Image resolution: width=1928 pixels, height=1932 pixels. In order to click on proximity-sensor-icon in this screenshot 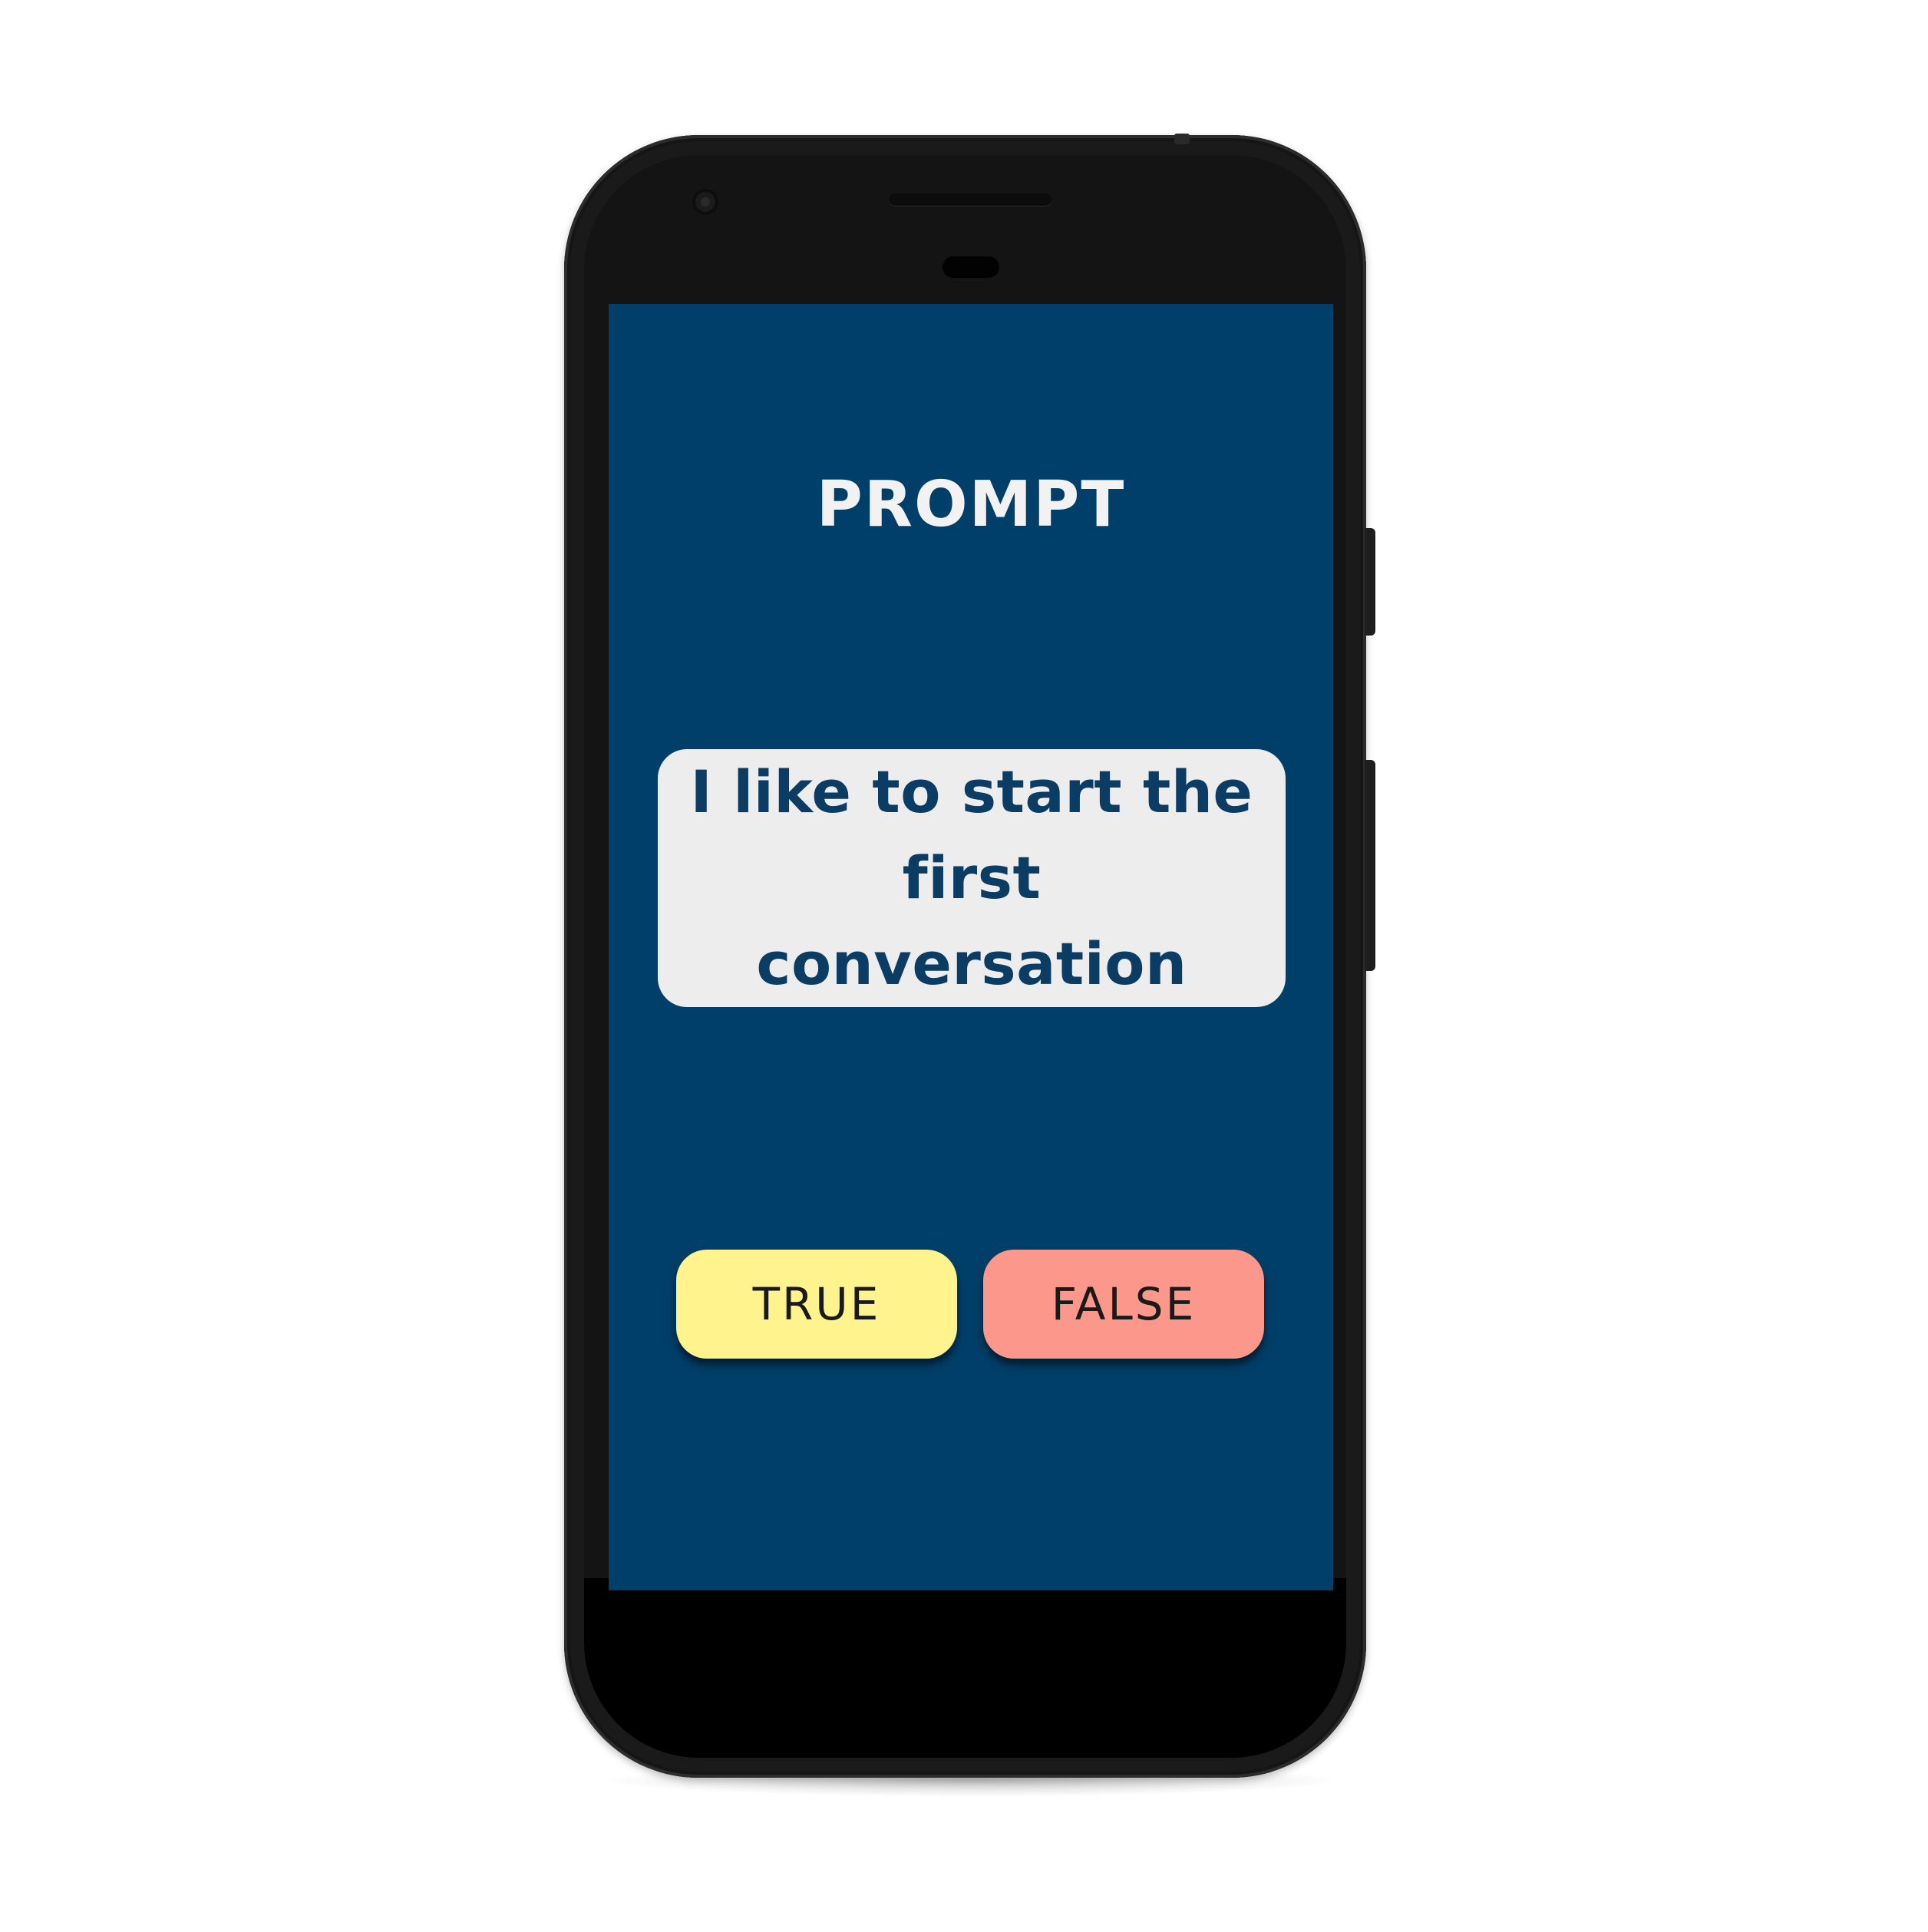, I will do `click(971, 267)`.